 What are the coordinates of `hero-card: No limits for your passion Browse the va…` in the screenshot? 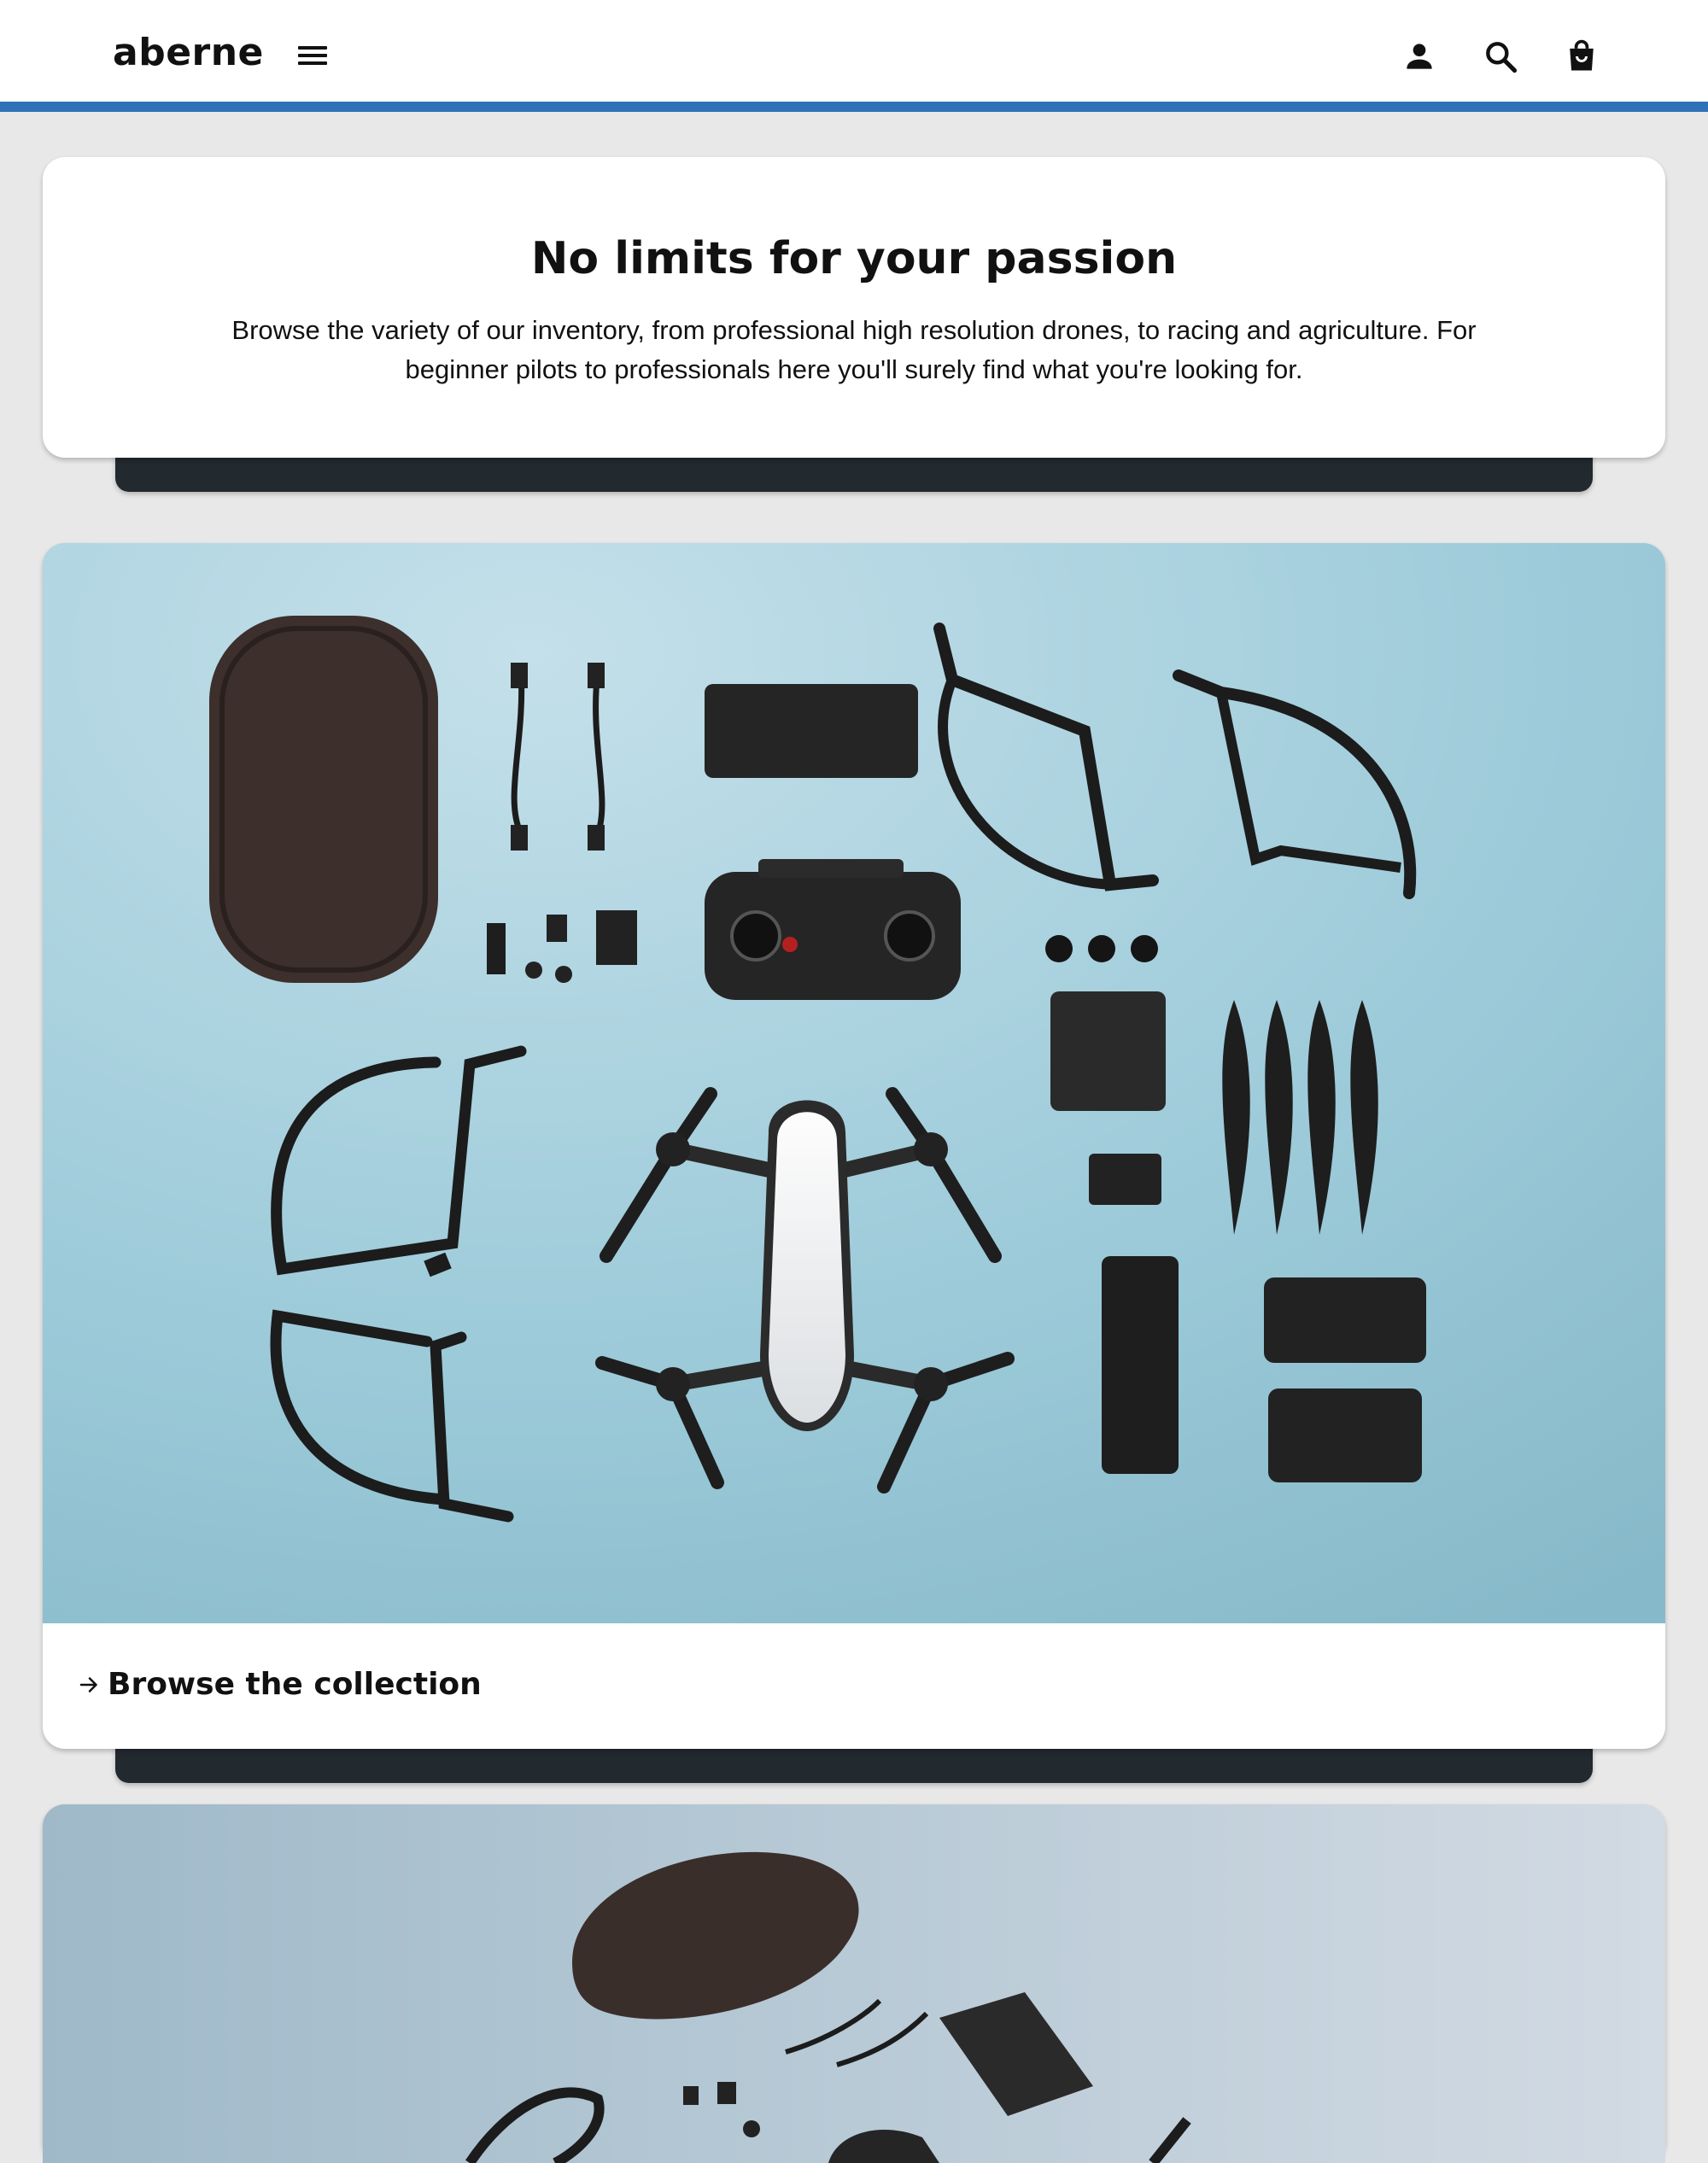 It's located at (854, 307).